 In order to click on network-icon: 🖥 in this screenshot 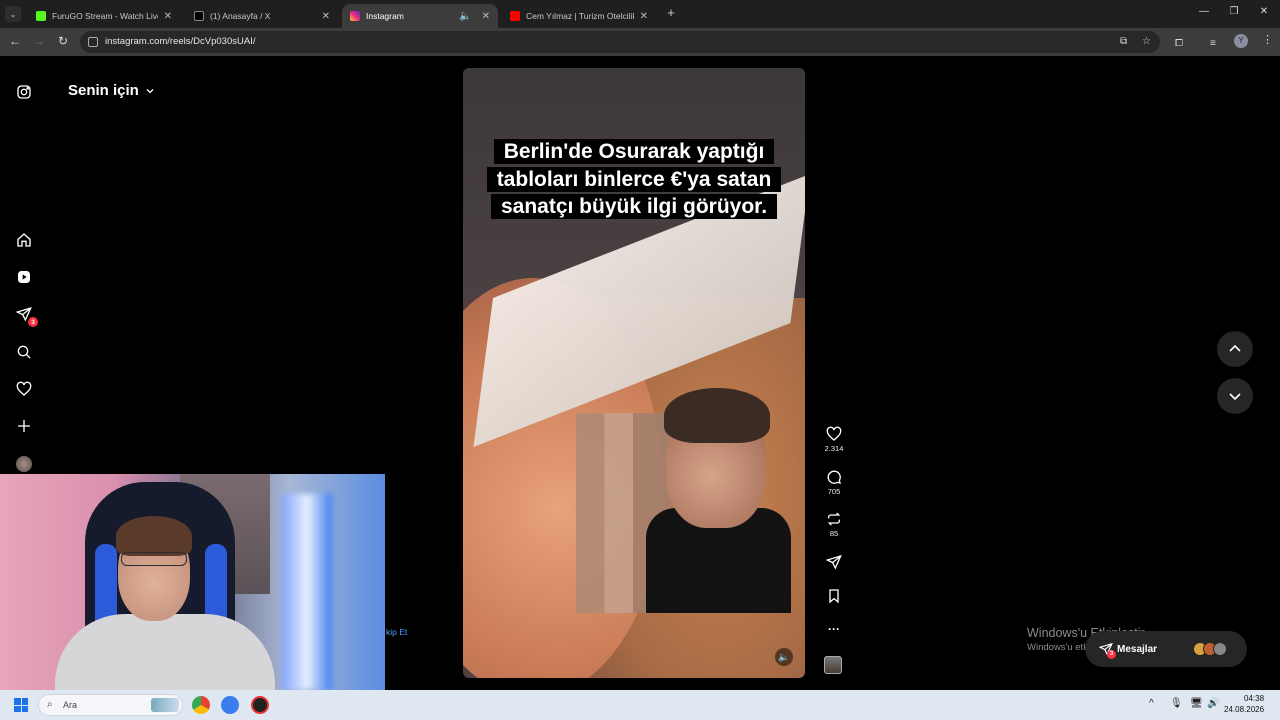, I will do `click(1196, 703)`.